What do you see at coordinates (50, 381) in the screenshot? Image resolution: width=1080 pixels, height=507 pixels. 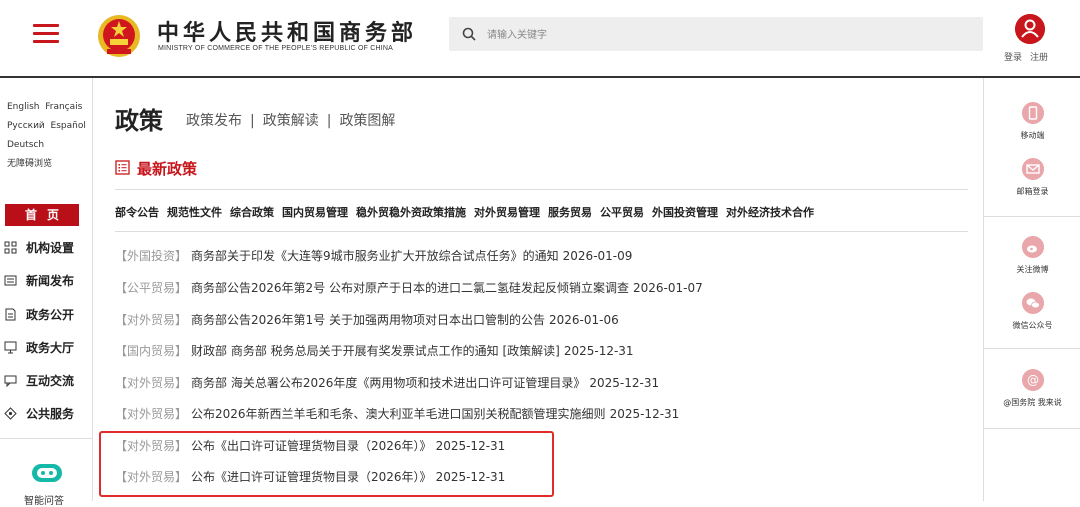 I see `nav-label: 互动交流` at bounding box center [50, 381].